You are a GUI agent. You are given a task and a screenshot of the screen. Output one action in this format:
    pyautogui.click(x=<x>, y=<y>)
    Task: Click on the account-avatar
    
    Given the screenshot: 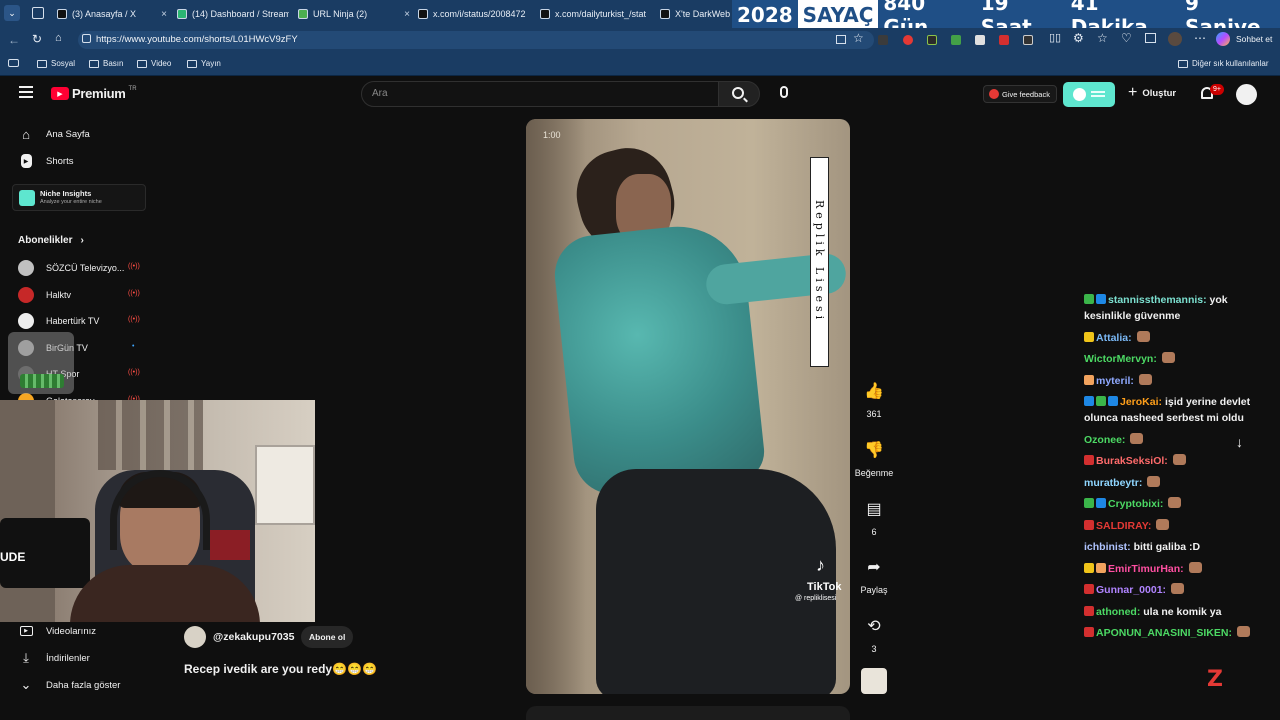 What is the action you would take?
    pyautogui.click(x=1246, y=94)
    